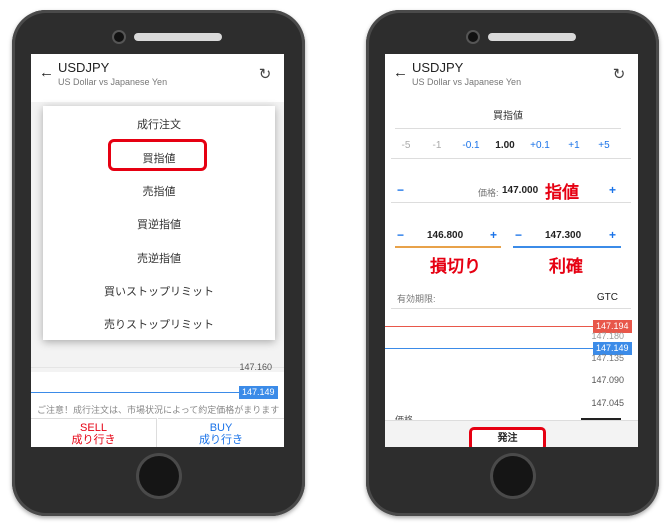 This screenshot has height=523, width=670. Describe the element at coordinates (448, 247) in the screenshot. I see `stop-loss-underline` at that location.